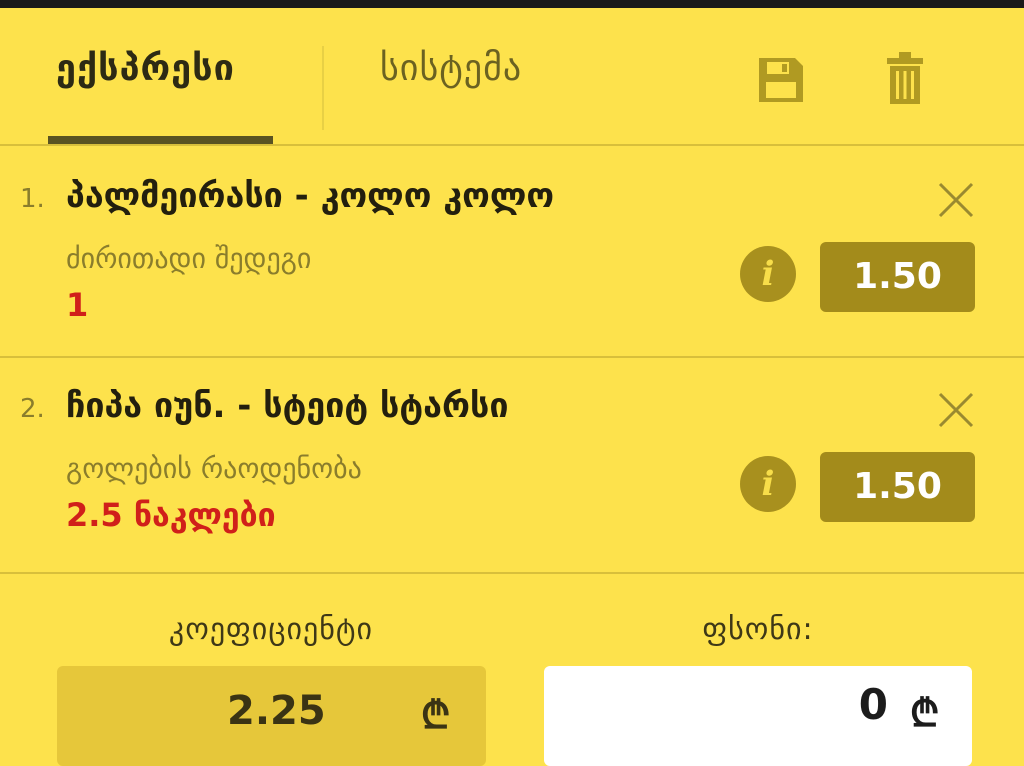  What do you see at coordinates (781, 80) in the screenshot?
I see `save-icon` at bounding box center [781, 80].